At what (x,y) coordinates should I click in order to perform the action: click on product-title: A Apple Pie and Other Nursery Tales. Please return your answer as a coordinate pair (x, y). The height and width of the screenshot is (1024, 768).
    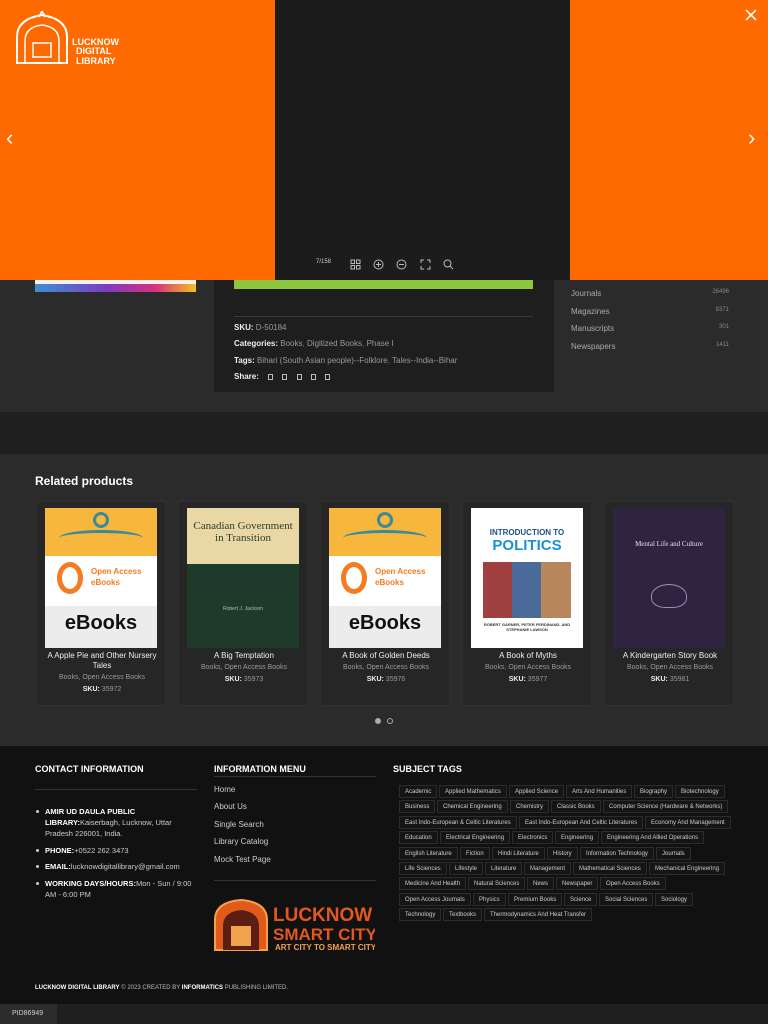
    Looking at the image, I should click on (102, 661).